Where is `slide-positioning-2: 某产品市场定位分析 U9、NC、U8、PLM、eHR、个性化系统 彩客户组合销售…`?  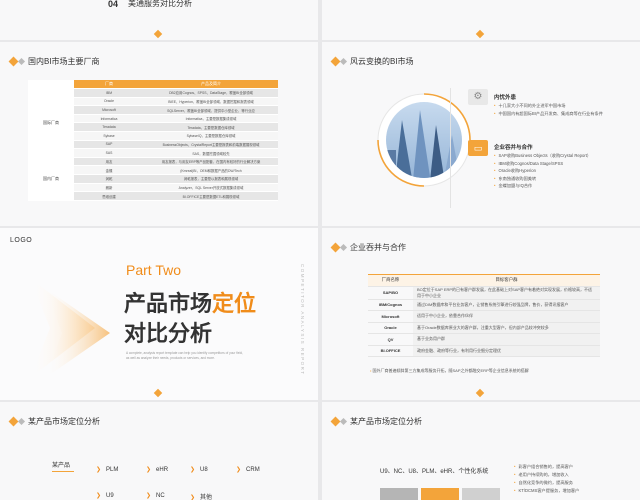 slide-positioning-2: 某产品市场定位分析 U9、NC、U8、PLM、eHR、个性化系统 彩客户组合销售… is located at coordinates (481, 451).